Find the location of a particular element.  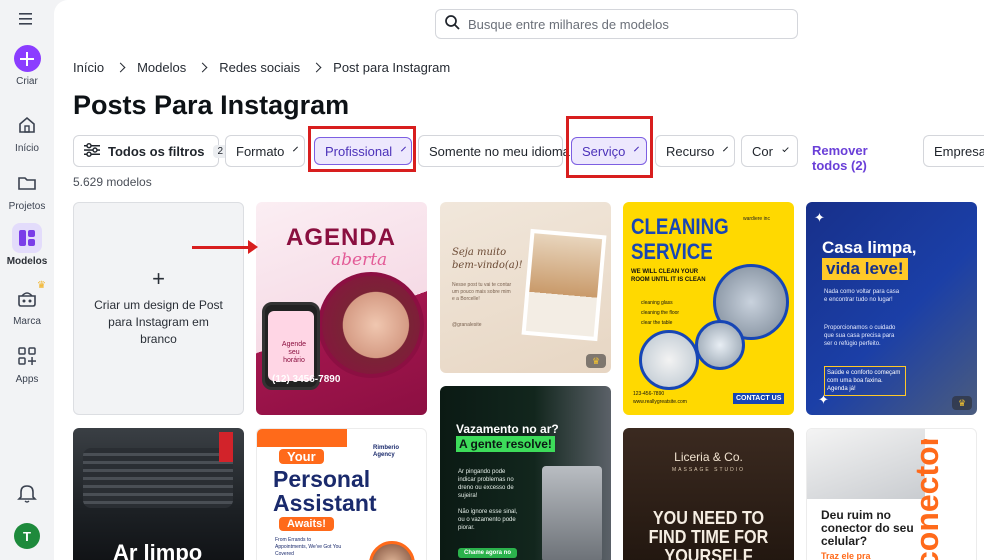

photo-circle is located at coordinates (720, 345).